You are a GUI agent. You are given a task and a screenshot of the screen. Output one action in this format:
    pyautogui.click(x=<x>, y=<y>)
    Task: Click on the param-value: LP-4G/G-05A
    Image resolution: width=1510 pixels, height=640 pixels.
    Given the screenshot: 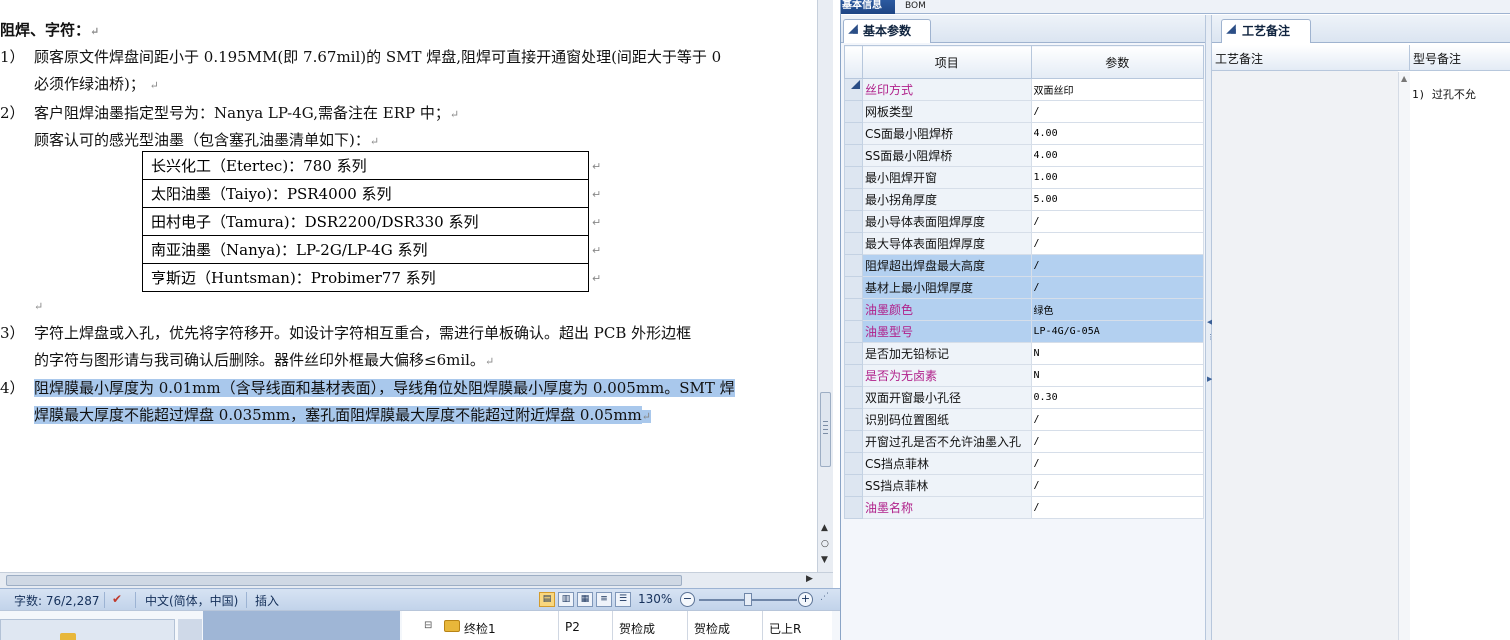 What is the action you would take?
    pyautogui.click(x=1117, y=331)
    